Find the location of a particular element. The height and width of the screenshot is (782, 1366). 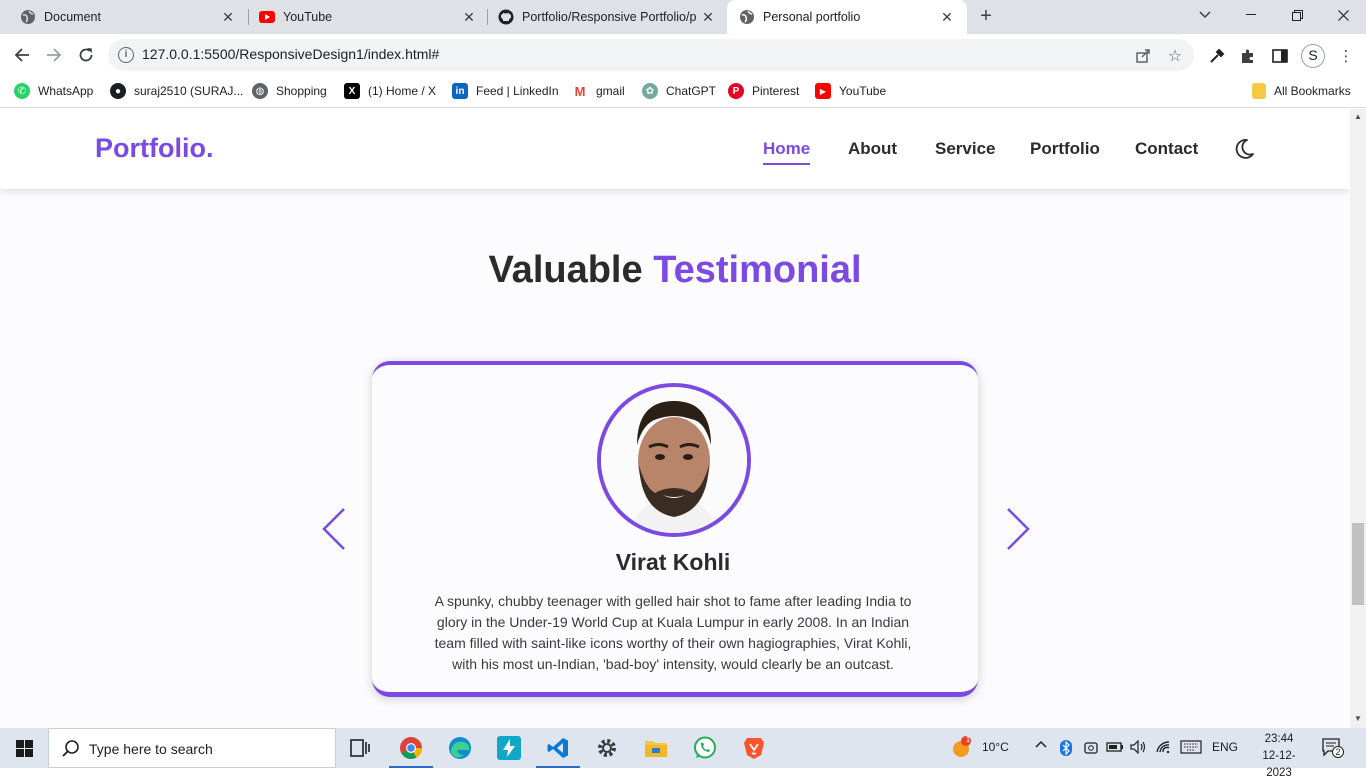

share-icon is located at coordinates (1143, 56).